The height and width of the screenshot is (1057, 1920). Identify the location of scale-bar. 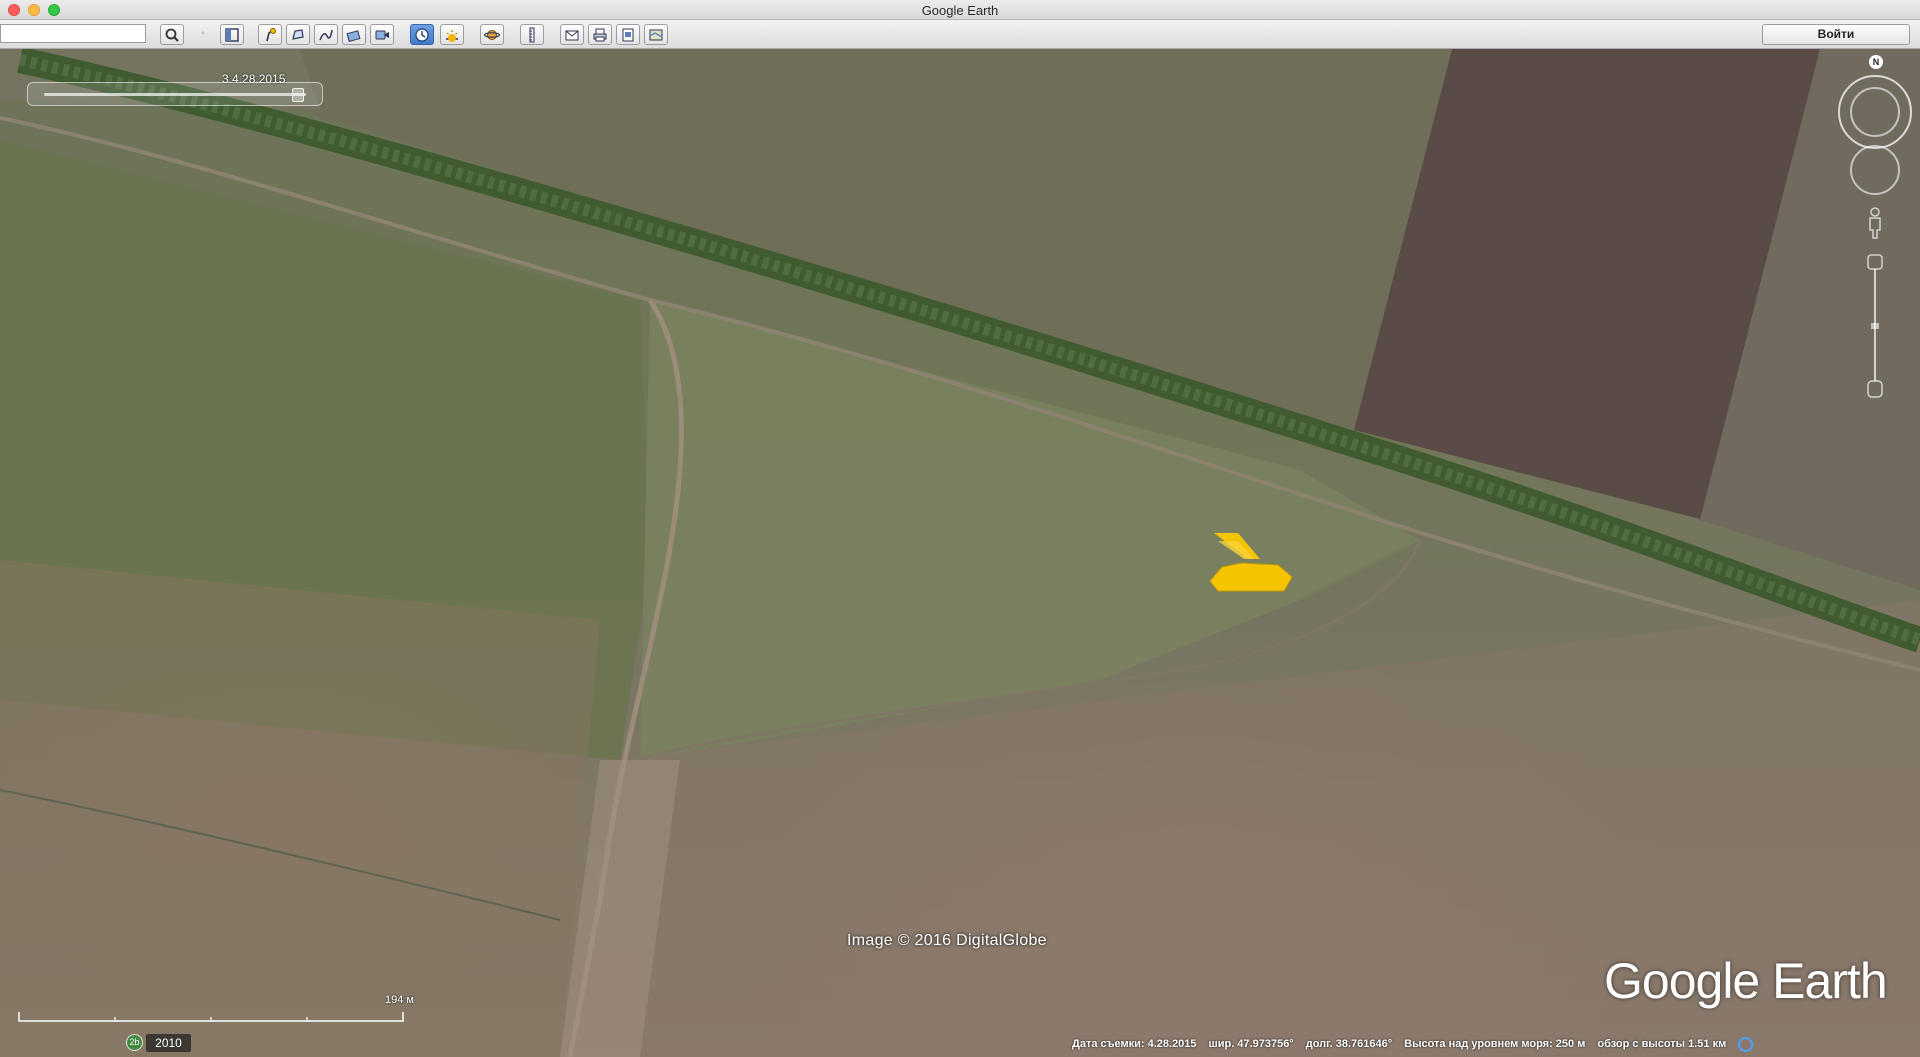
(211, 1017).